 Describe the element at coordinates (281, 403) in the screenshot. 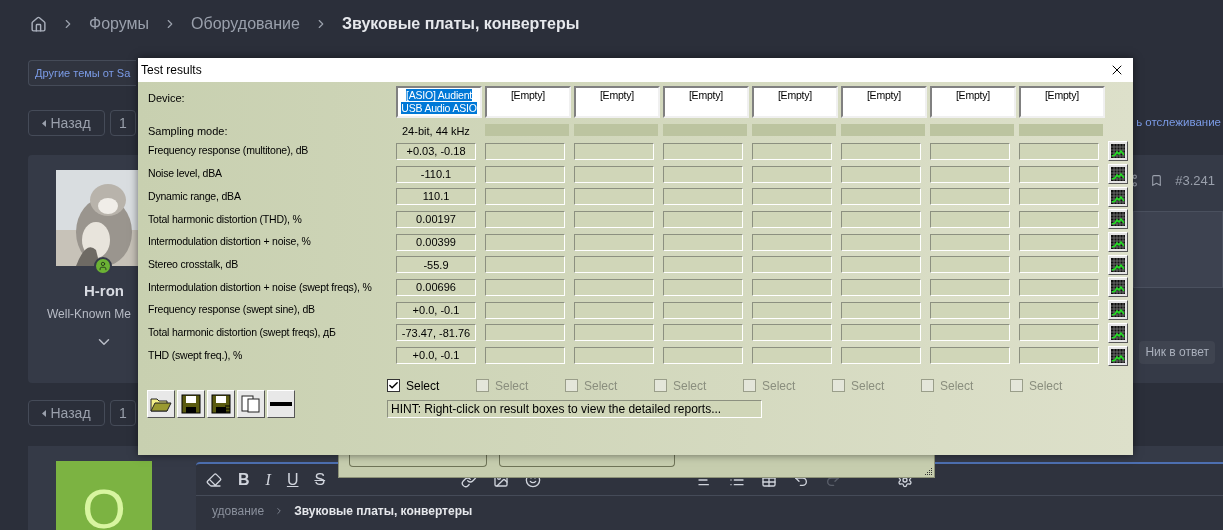

I see `line-button` at that location.